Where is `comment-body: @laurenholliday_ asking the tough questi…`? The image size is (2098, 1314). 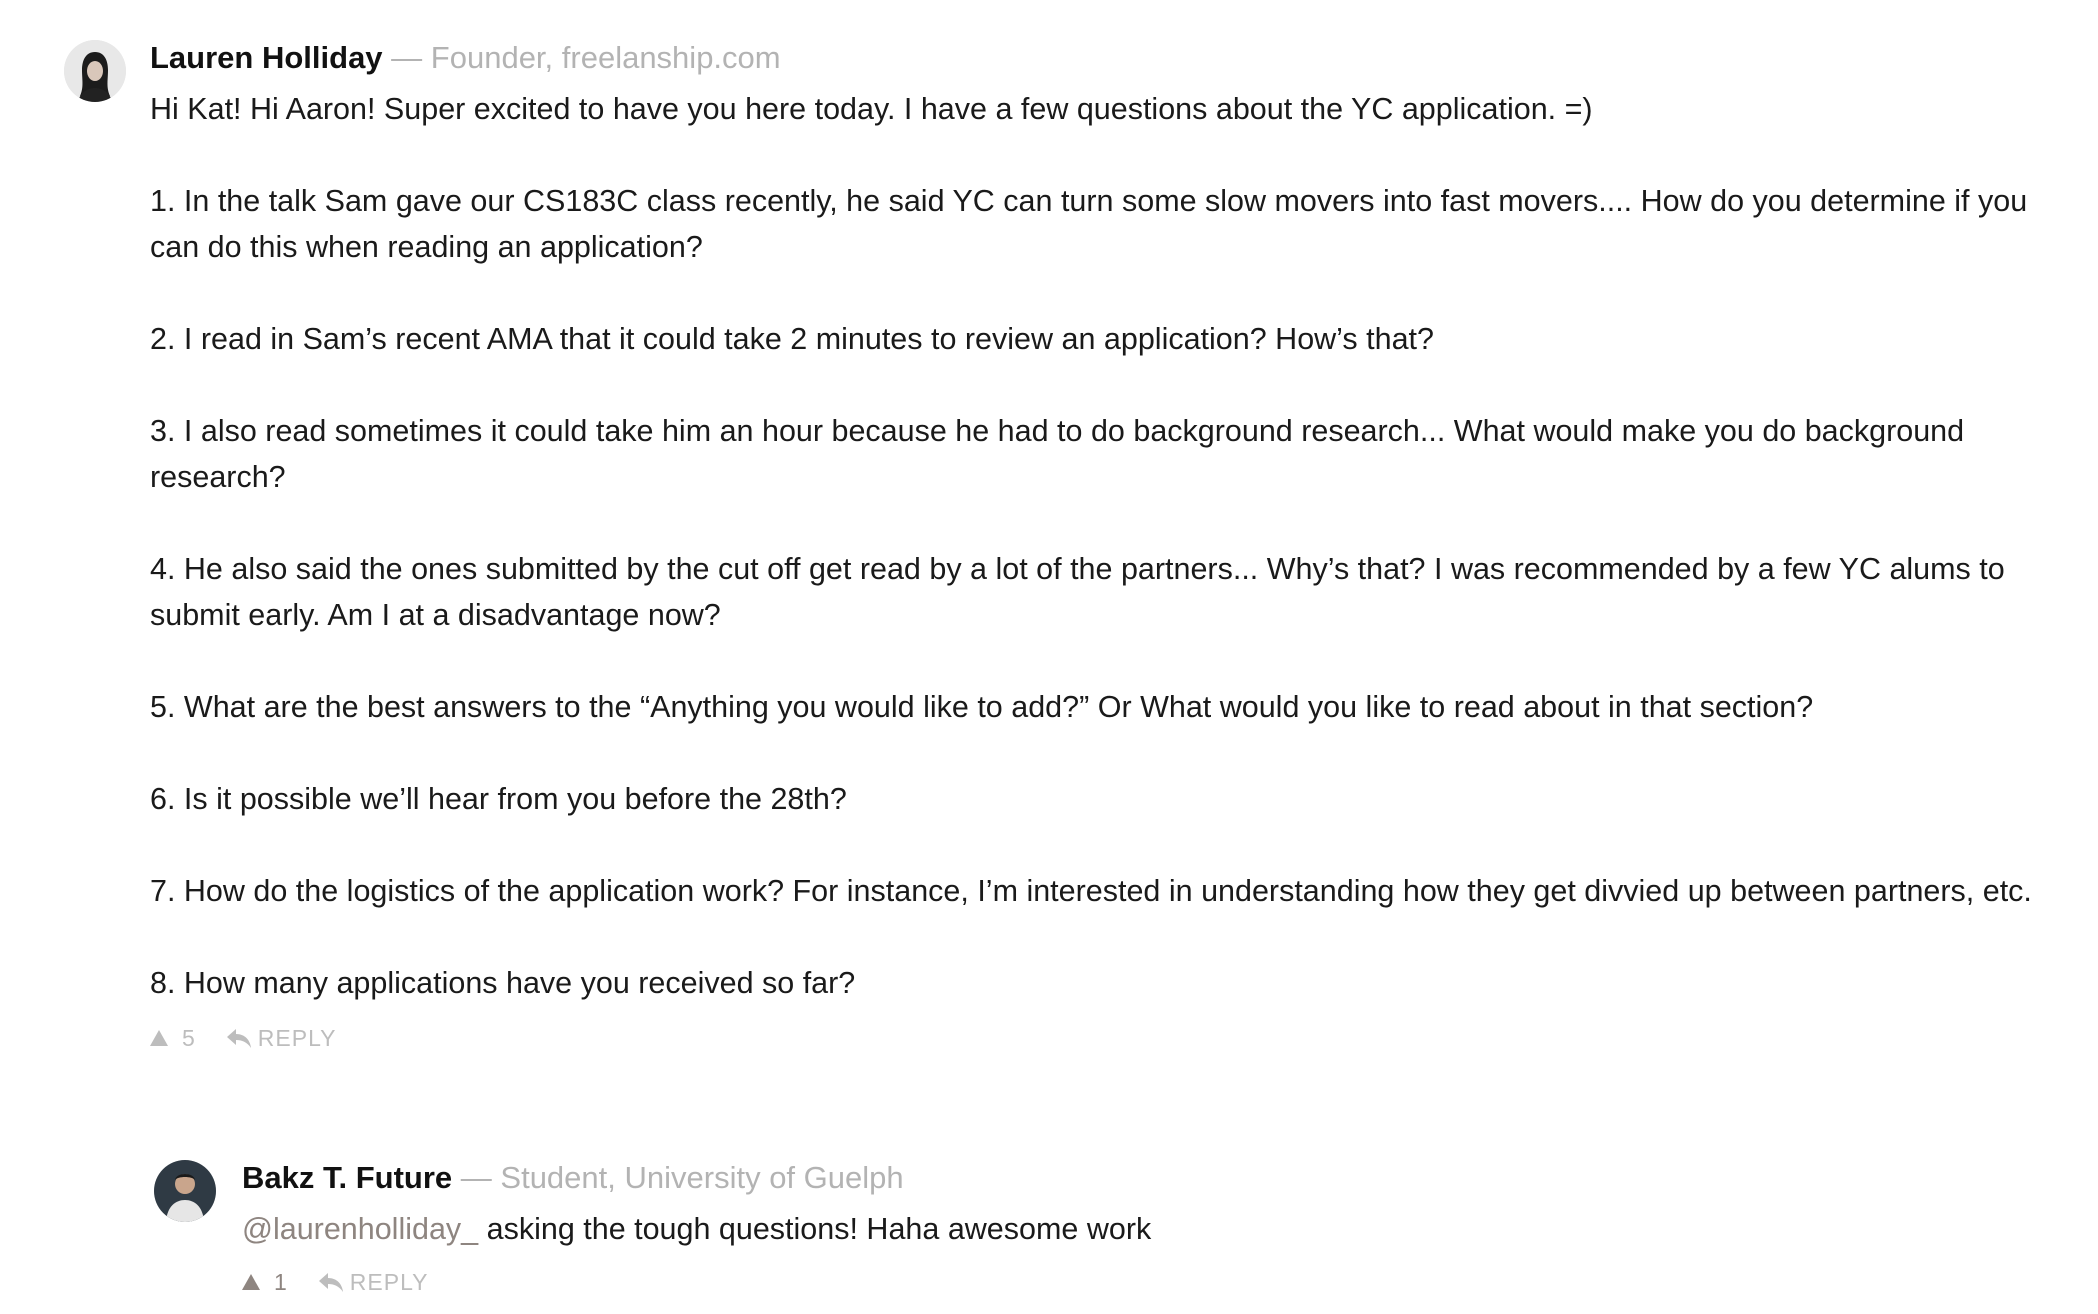
comment-body: @laurenholliday_ asking the tough questi… is located at coordinates (1153, 1229).